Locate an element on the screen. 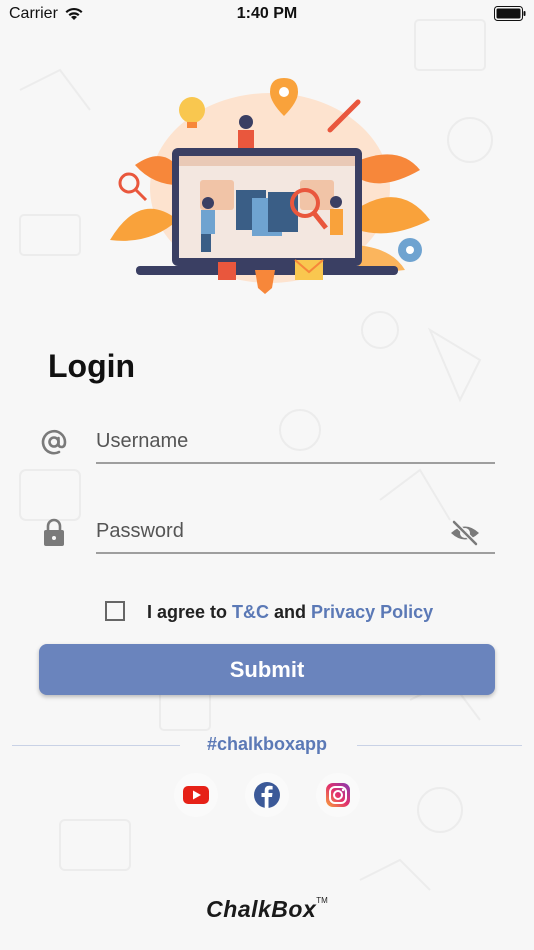 The width and height of the screenshot is (534, 950). hero-illustration is located at coordinates (270, 186).